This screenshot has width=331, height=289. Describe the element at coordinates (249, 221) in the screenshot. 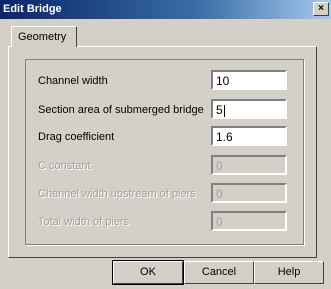

I see `pier-width-input: 0` at that location.